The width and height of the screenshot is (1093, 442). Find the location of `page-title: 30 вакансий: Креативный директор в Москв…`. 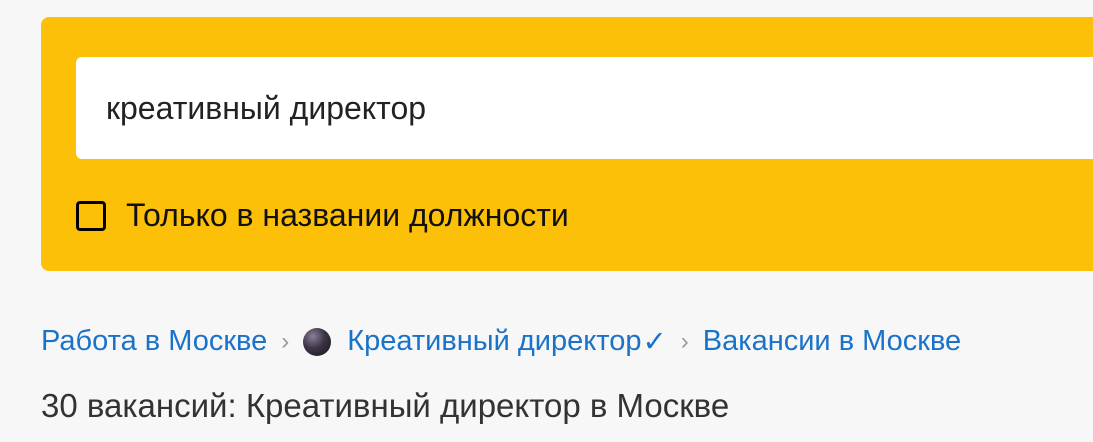

page-title: 30 вакансий: Креативный директор в Москв… is located at coordinates (385, 405).